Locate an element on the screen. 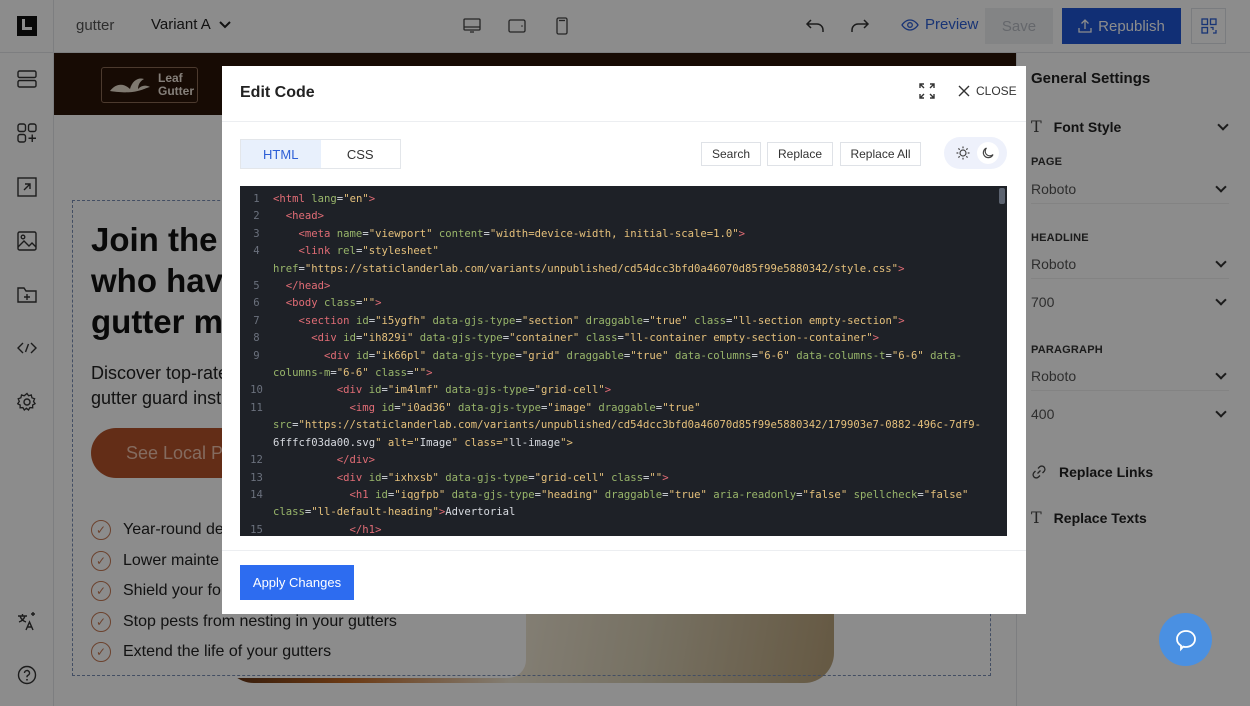 Image resolution: width=1250 pixels, height=706 pixels. chat-bubble-icon is located at coordinates (1185, 640).